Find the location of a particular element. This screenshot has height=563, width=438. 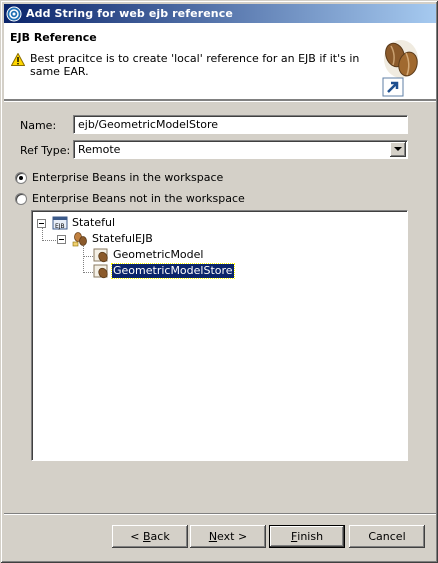

chevron-down-icon is located at coordinates (398, 149).